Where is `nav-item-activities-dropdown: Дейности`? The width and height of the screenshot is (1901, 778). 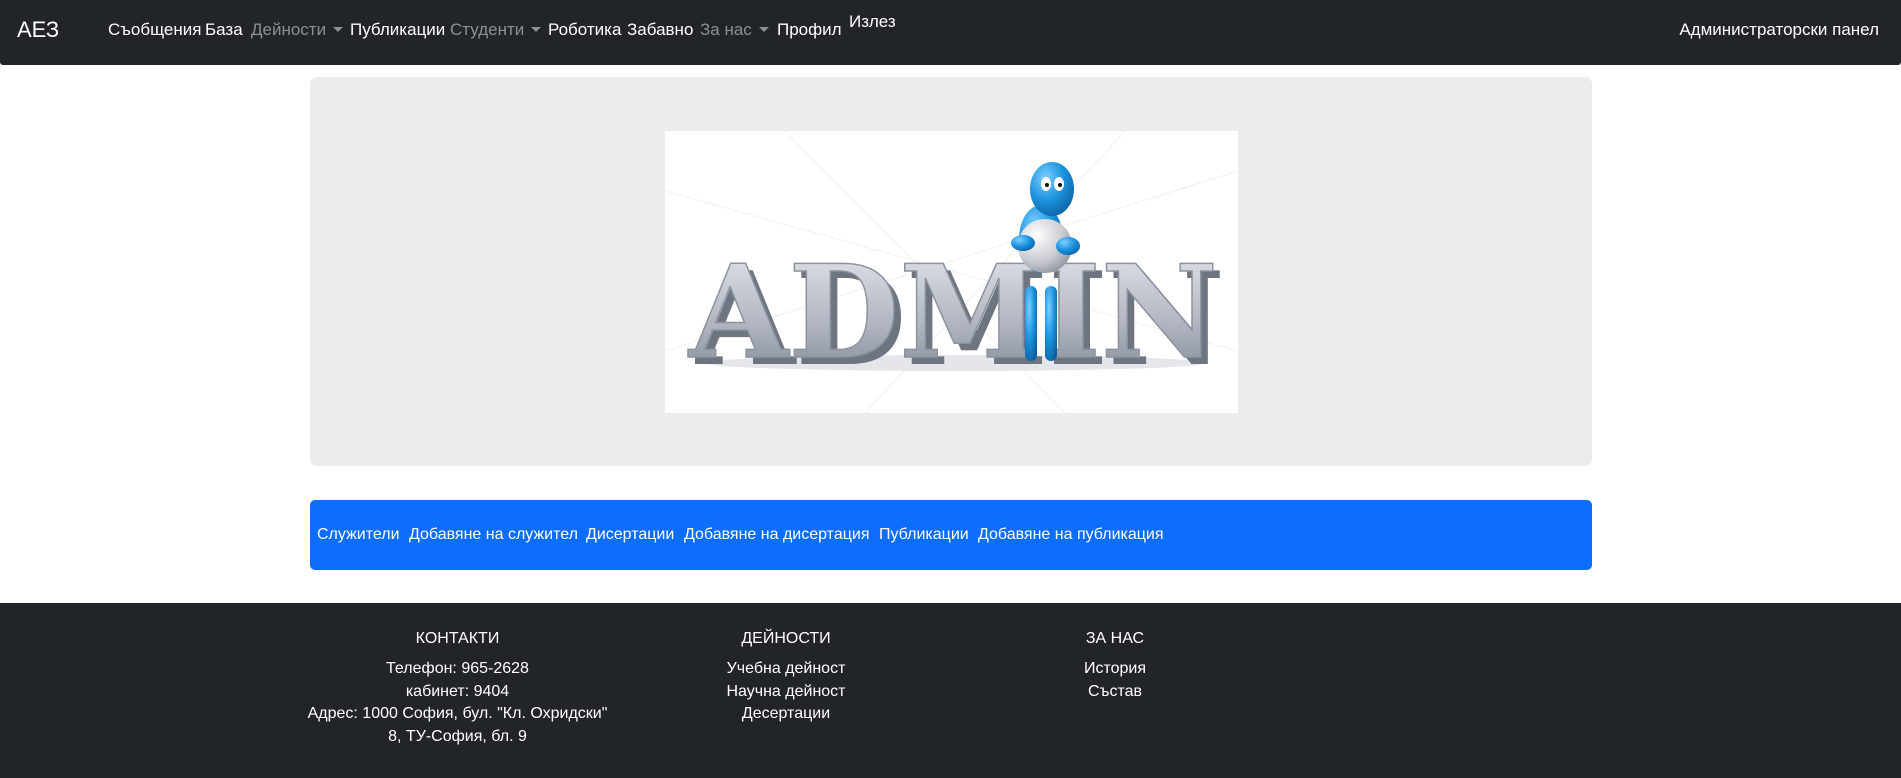
nav-item-activities-dropdown: Дейности is located at coordinates (297, 30).